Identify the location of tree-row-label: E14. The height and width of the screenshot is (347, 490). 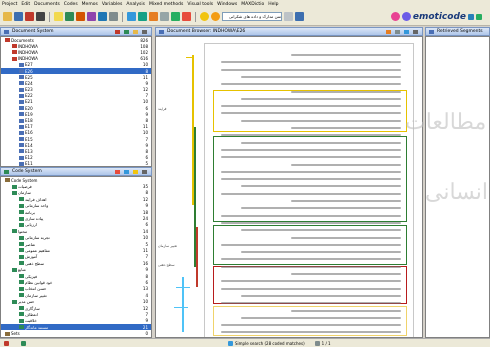
(29, 145).